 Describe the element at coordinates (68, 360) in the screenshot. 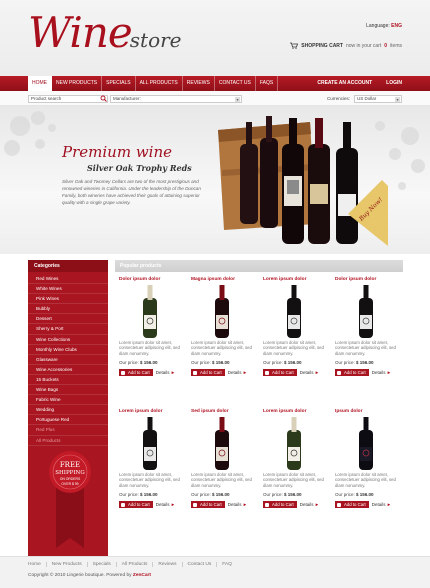

I see `category-item: Glassware` at that location.